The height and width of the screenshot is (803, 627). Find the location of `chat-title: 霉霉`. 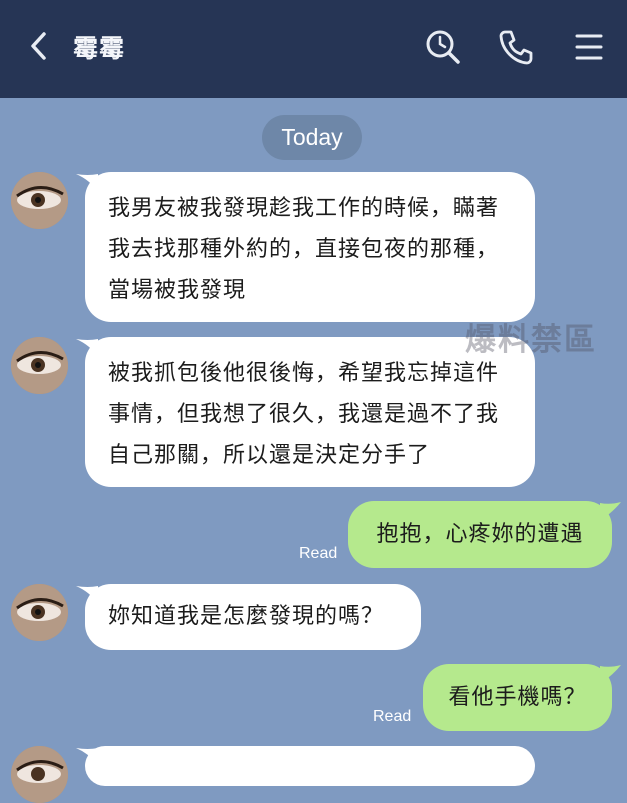

chat-title: 霉霉 is located at coordinates (99, 48).